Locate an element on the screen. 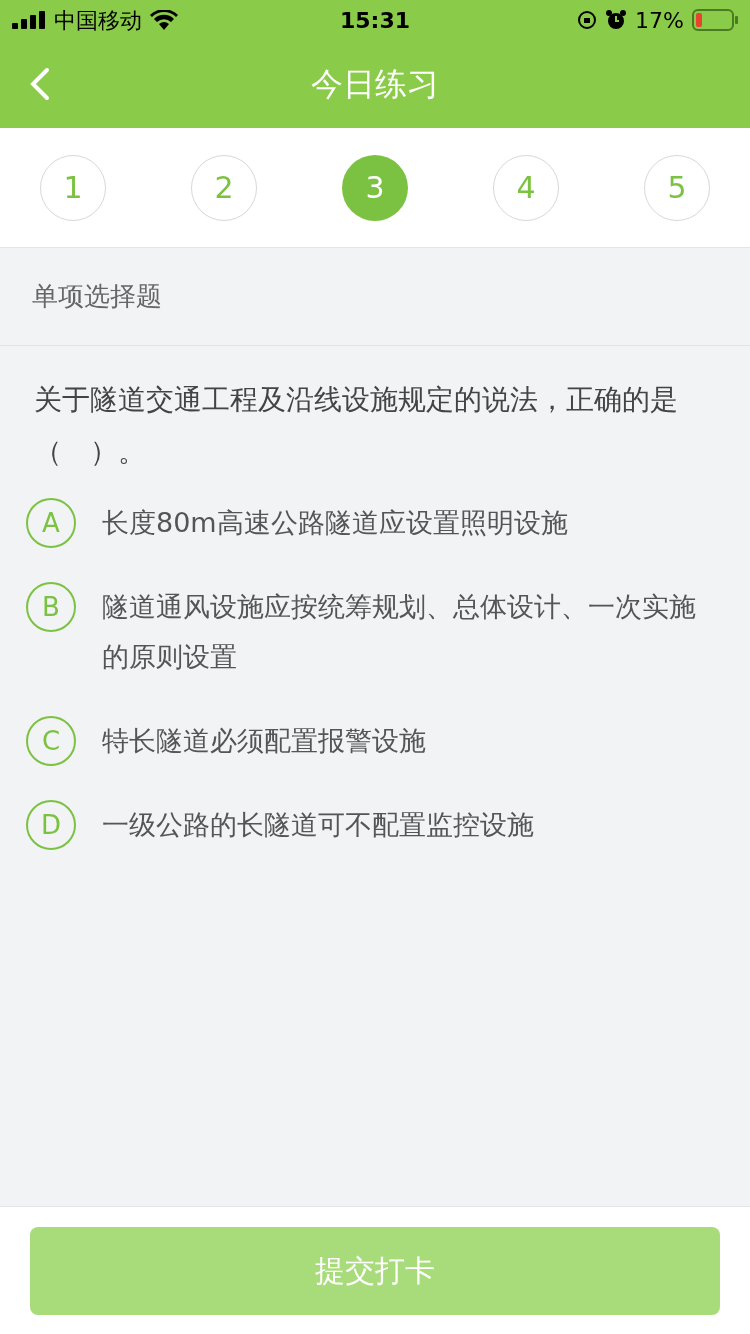  signal-icon is located at coordinates (29, 20).